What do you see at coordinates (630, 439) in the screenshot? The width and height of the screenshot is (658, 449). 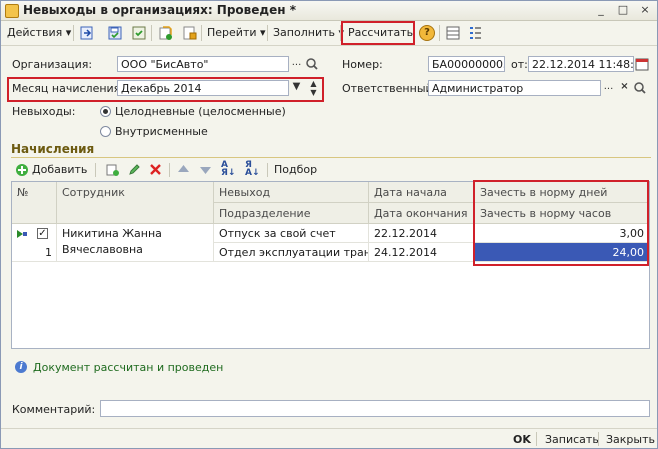 I see `close-button: Закрыть` at bounding box center [630, 439].